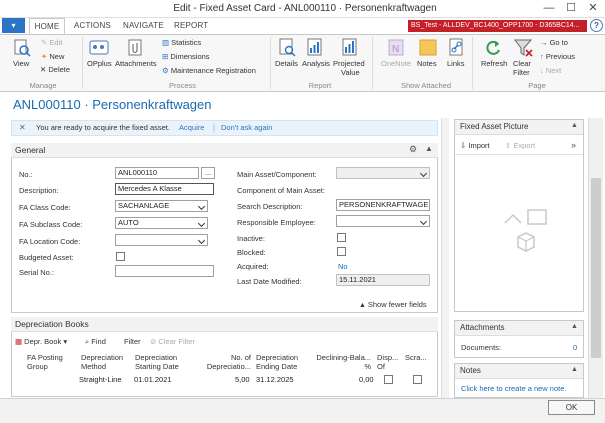  I want to click on clear-filter-list-button: ⊘ Clear Filter, so click(172, 341).